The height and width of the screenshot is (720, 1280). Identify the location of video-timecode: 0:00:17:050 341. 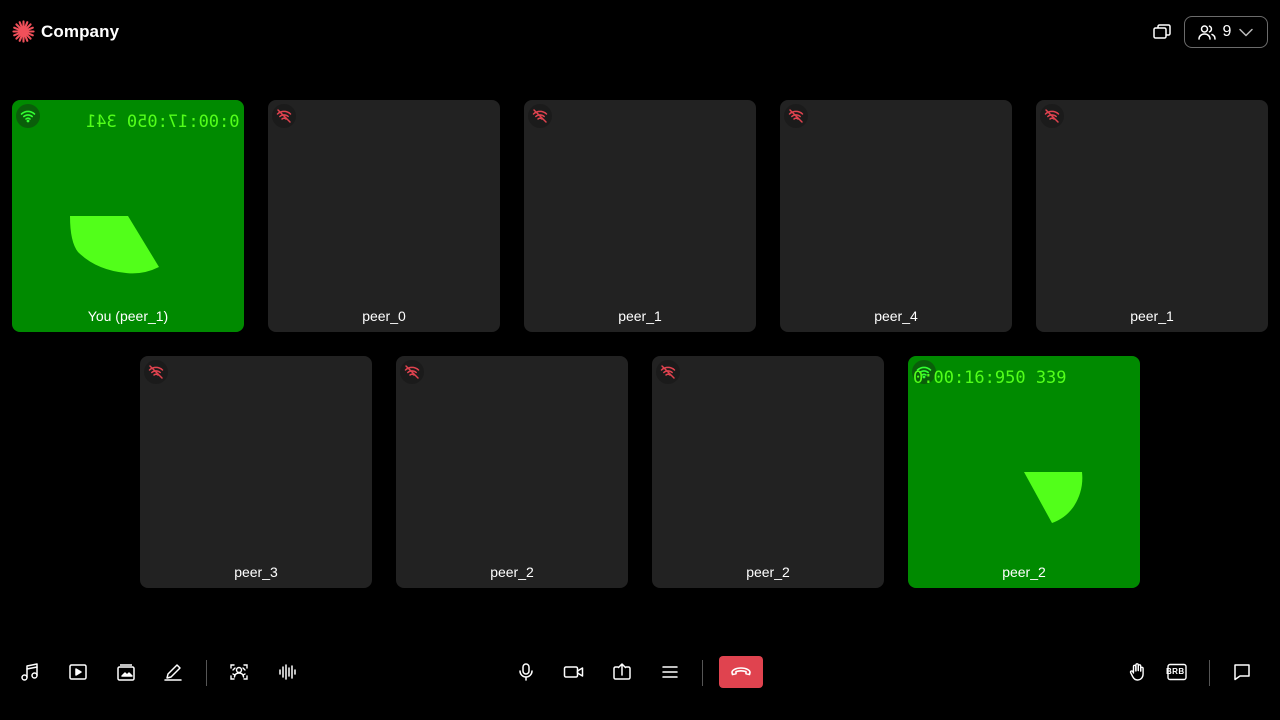
(163, 122).